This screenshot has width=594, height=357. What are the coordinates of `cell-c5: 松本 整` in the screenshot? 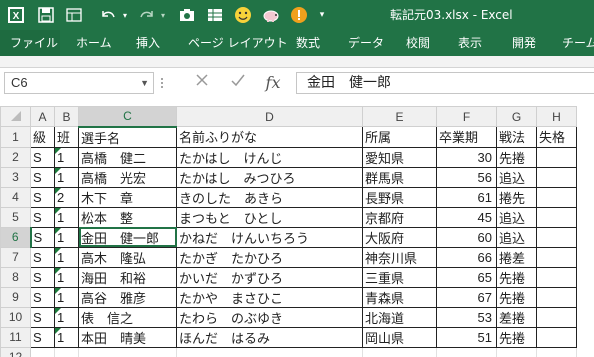 It's located at (127, 217).